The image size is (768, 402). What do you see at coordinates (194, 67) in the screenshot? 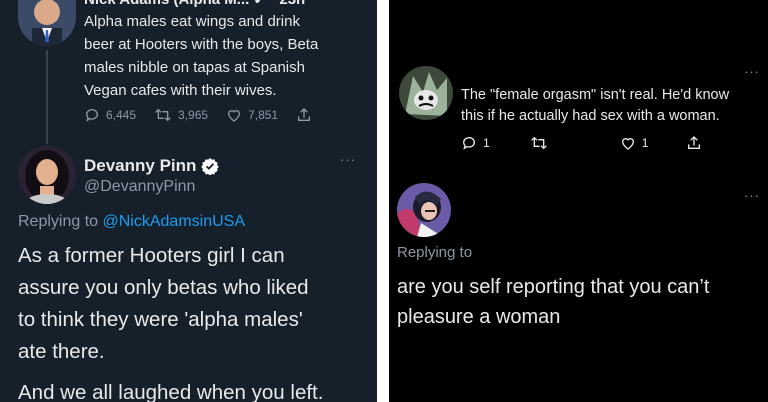
I see `top-tweet-line: males nibble on tapas at Spanish` at bounding box center [194, 67].